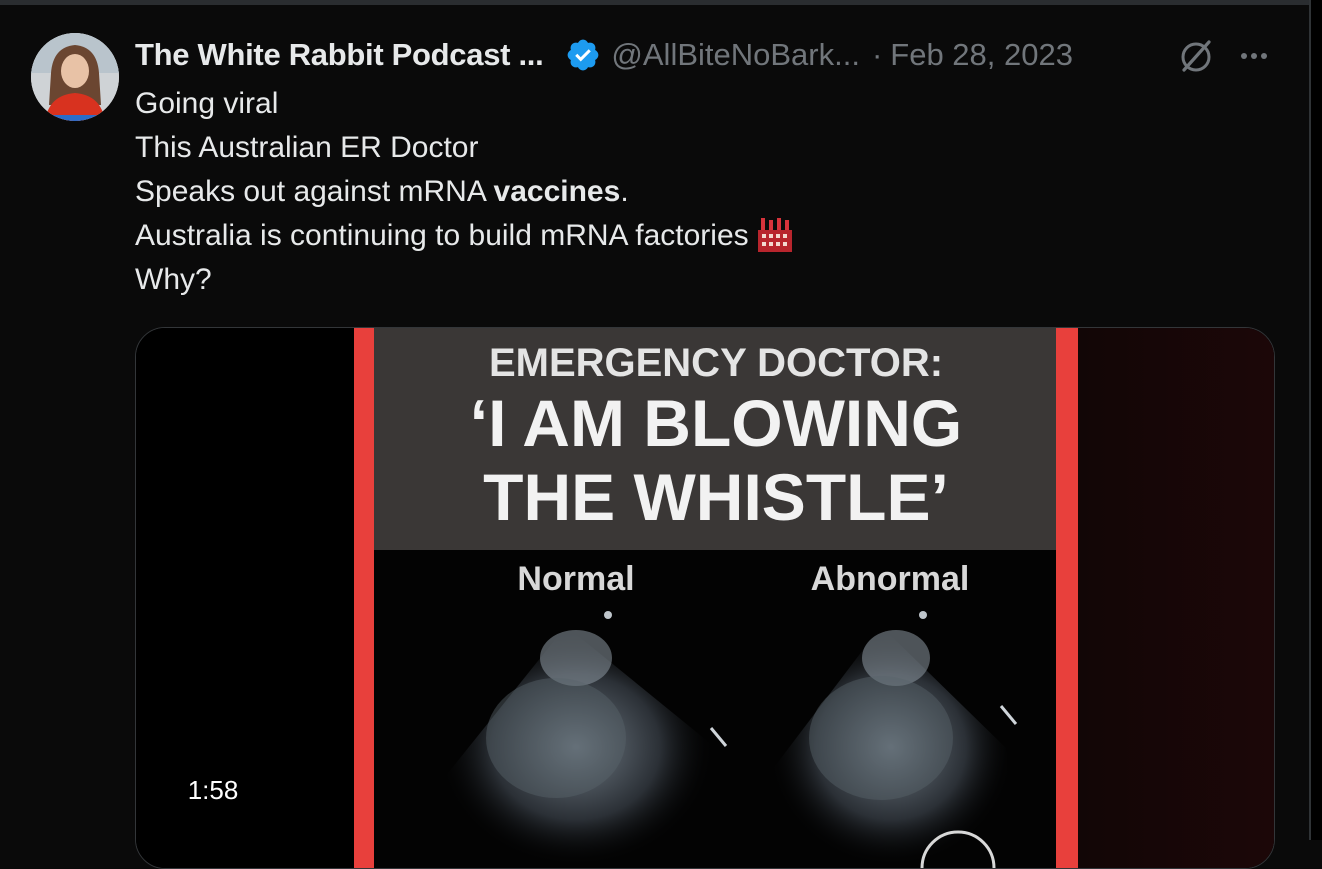  I want to click on text-line-3: Speaks out against mRNA vaccines., so click(465, 192).